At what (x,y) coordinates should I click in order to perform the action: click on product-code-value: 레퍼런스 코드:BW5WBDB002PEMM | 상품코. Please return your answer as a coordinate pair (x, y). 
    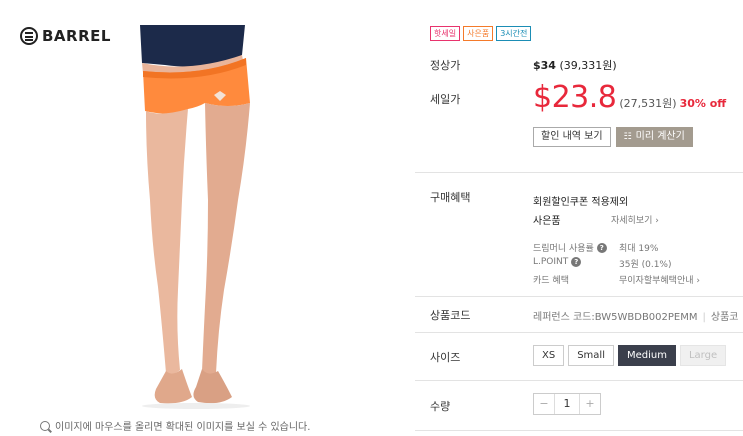
    Looking at the image, I should click on (636, 315).